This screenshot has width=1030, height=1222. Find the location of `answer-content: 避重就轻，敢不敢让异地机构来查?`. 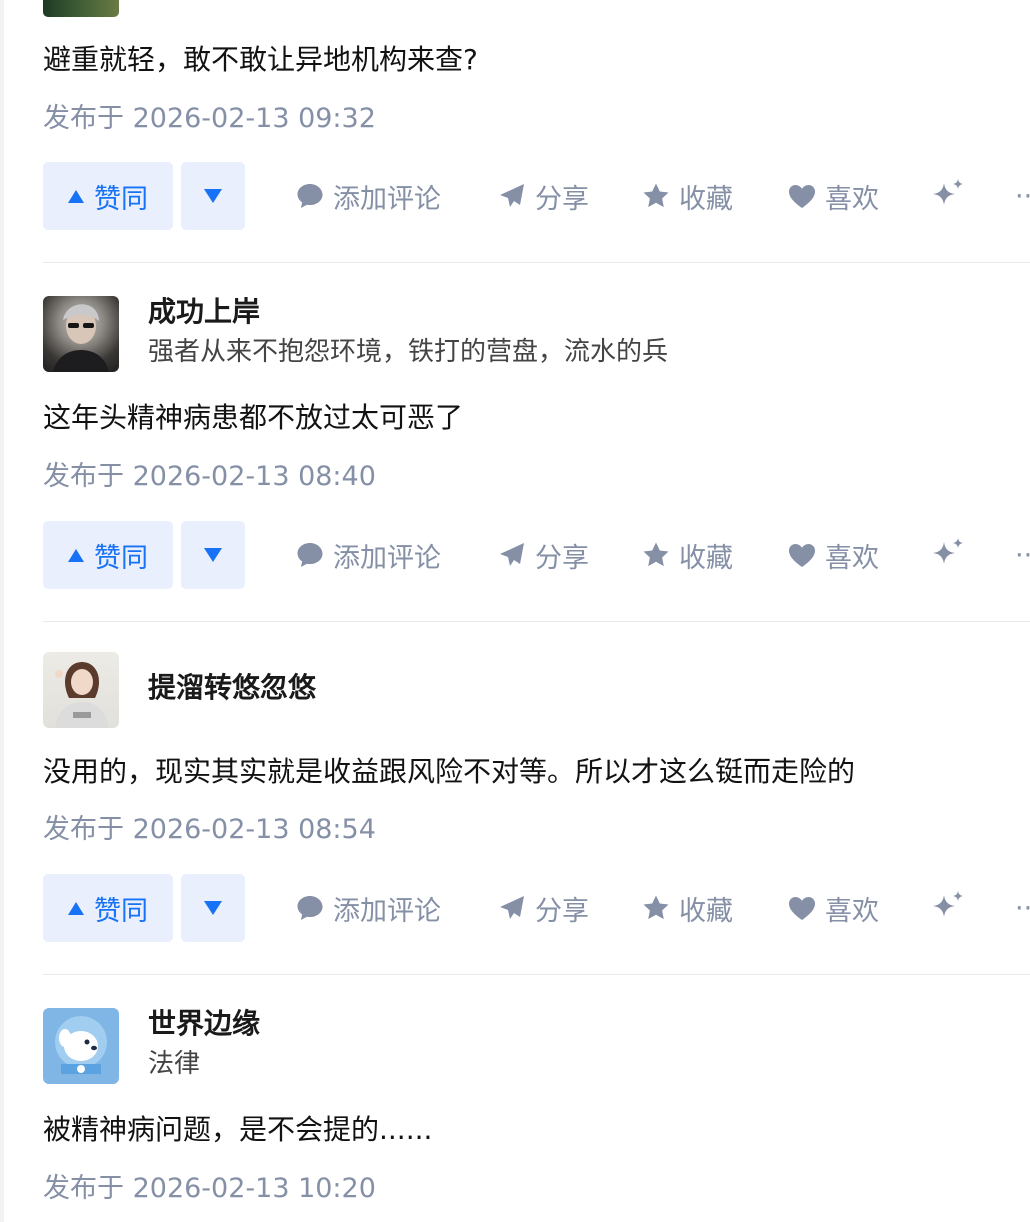

answer-content: 避重就轻，敢不敢让异地机构来查? is located at coordinates (260, 59).